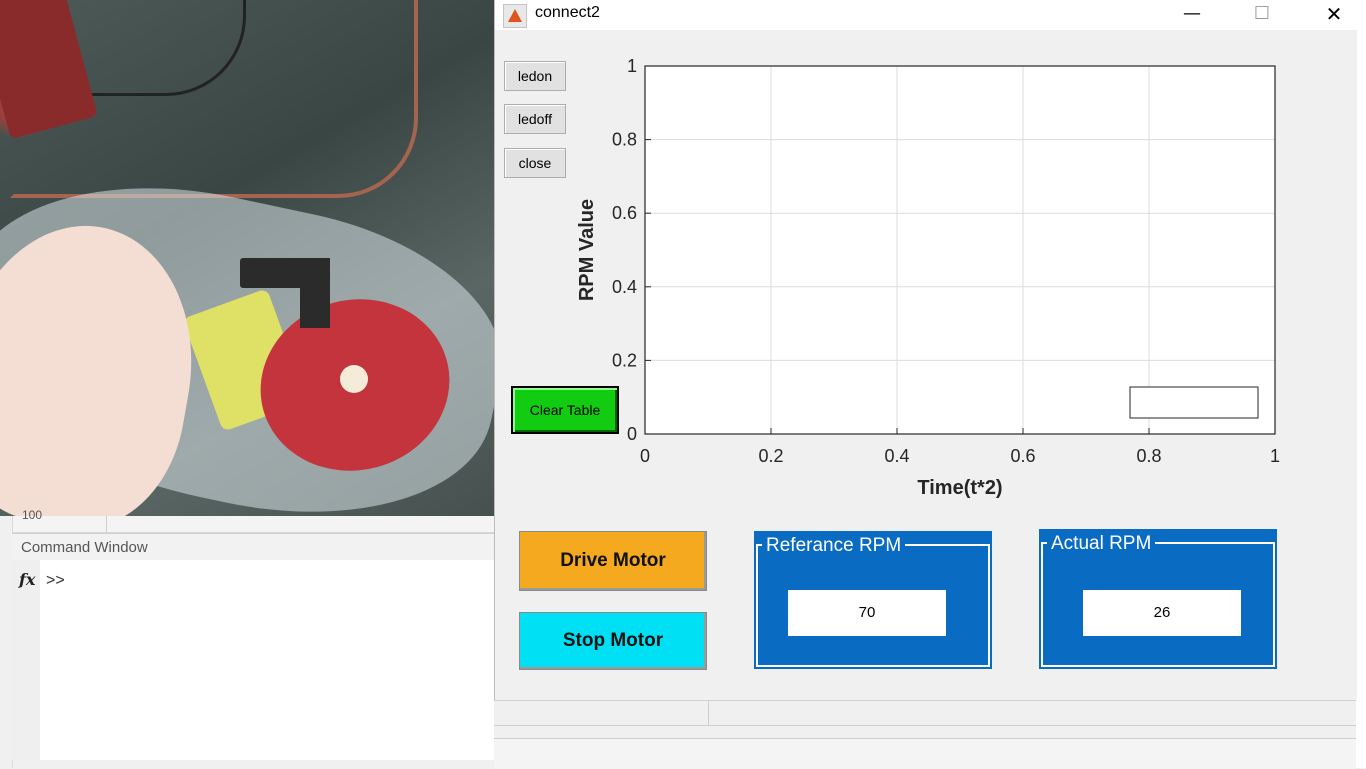 The image size is (1366, 769). Describe the element at coordinates (624, 140) in the screenshot. I see `y-tick-label: 0.8` at that location.